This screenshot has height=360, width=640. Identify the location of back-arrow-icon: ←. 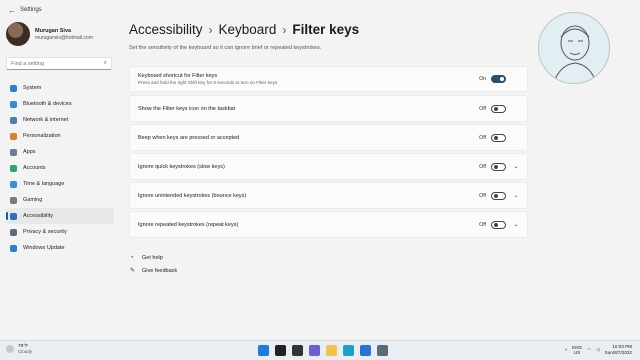
(14, 10).